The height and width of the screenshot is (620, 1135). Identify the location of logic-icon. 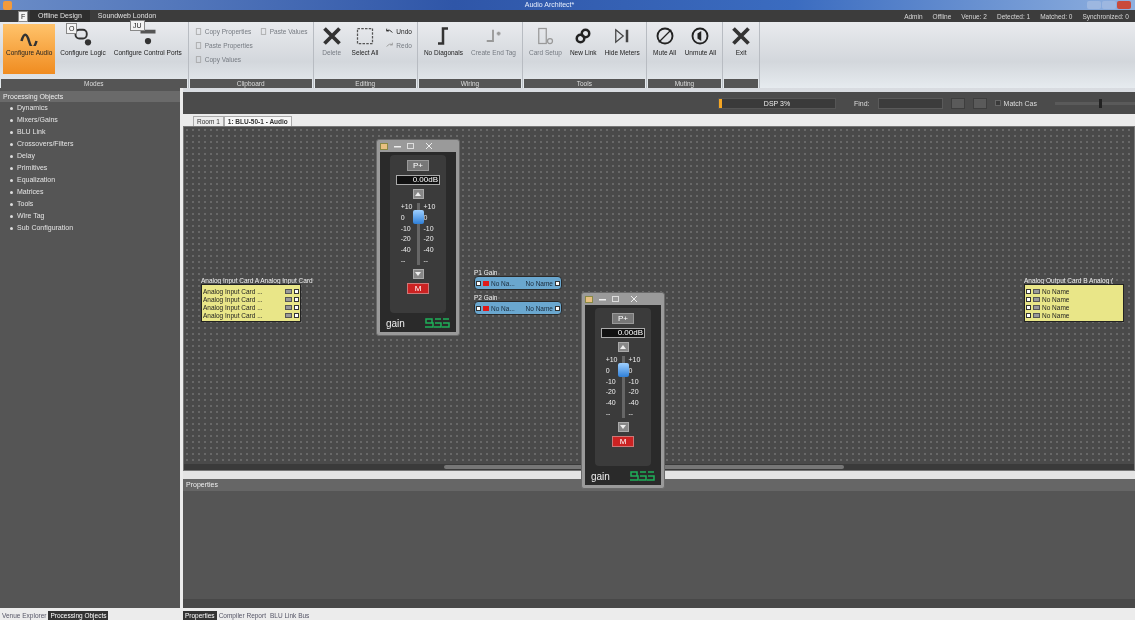
(83, 36).